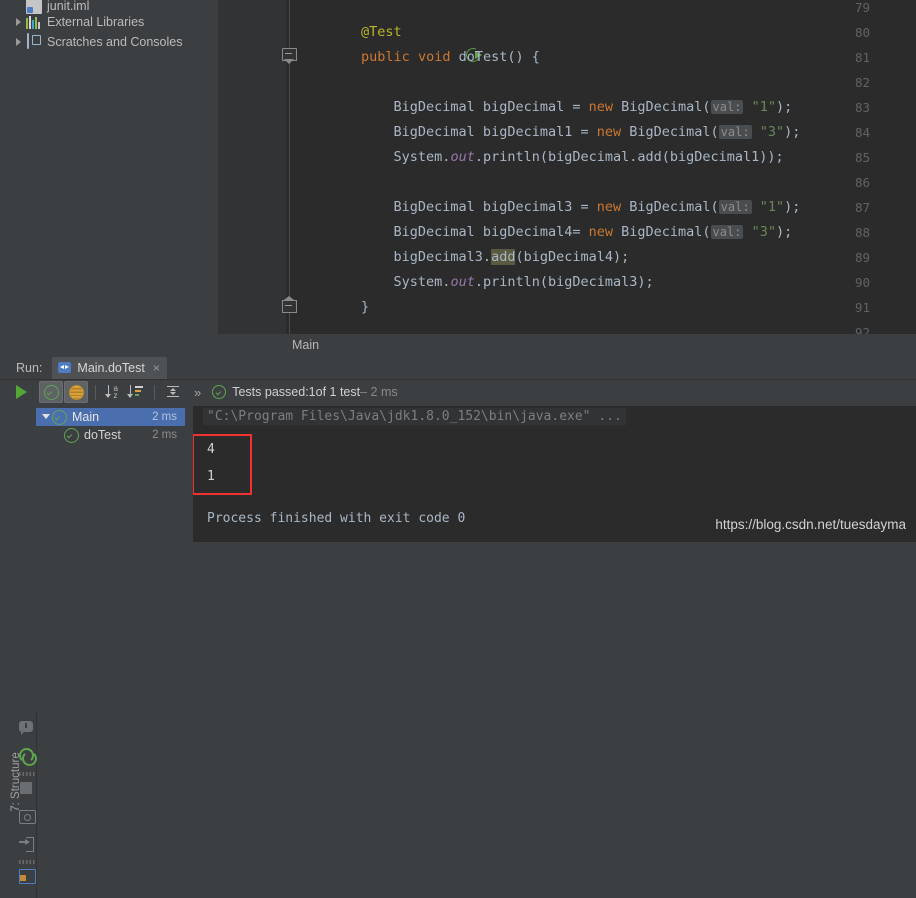 This screenshot has height=898, width=916. What do you see at coordinates (27, 877) in the screenshot?
I see `layout-settings-button` at bounding box center [27, 877].